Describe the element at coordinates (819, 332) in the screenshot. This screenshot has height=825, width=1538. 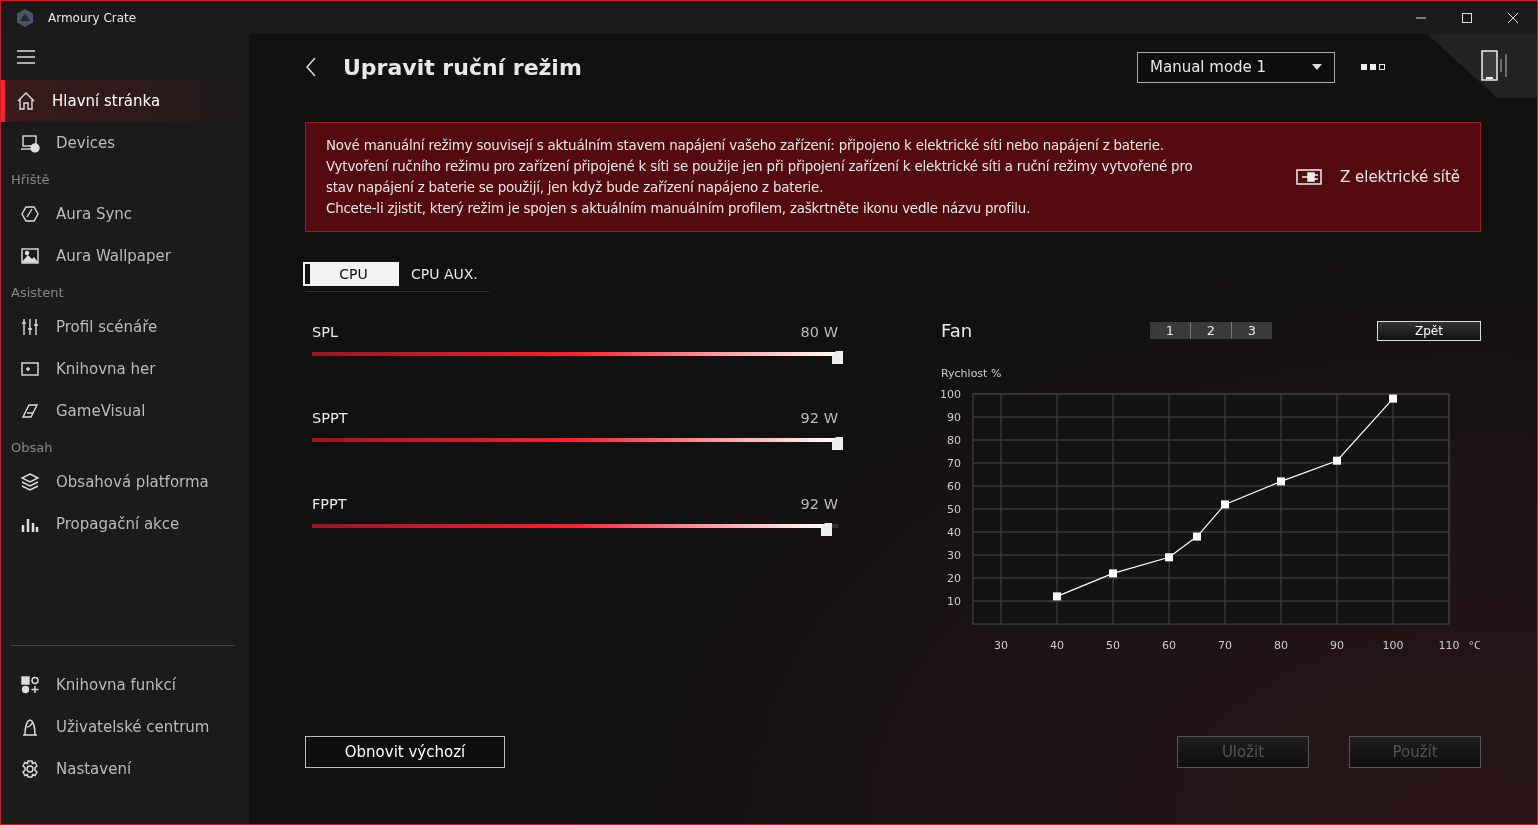
I see `slider-reading: 80 W` at that location.